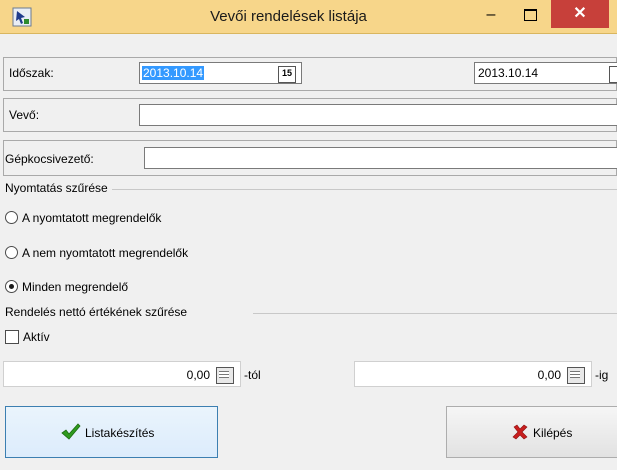  What do you see at coordinates (545, 73) in the screenshot?
I see `period-to-date-field: 2013.10.14` at bounding box center [545, 73].